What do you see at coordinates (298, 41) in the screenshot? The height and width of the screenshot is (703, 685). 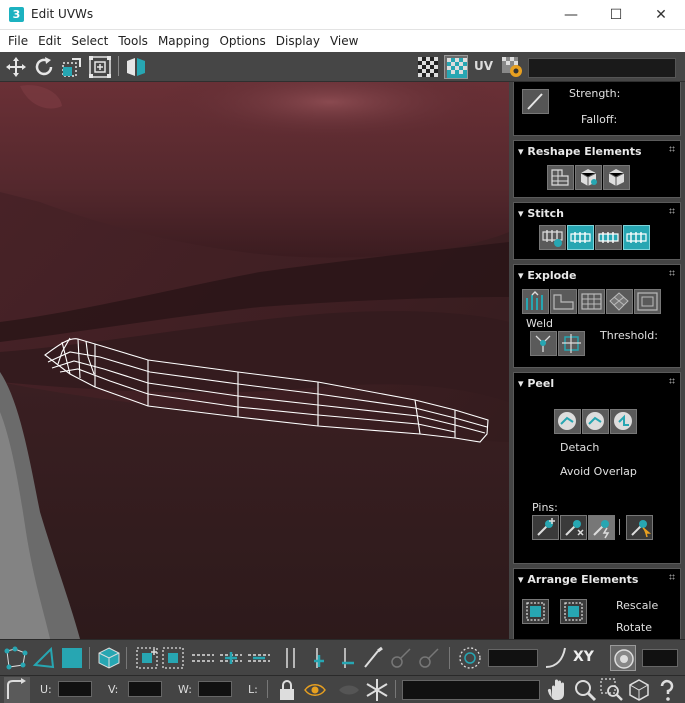 I see `menu-display: Display` at bounding box center [298, 41].